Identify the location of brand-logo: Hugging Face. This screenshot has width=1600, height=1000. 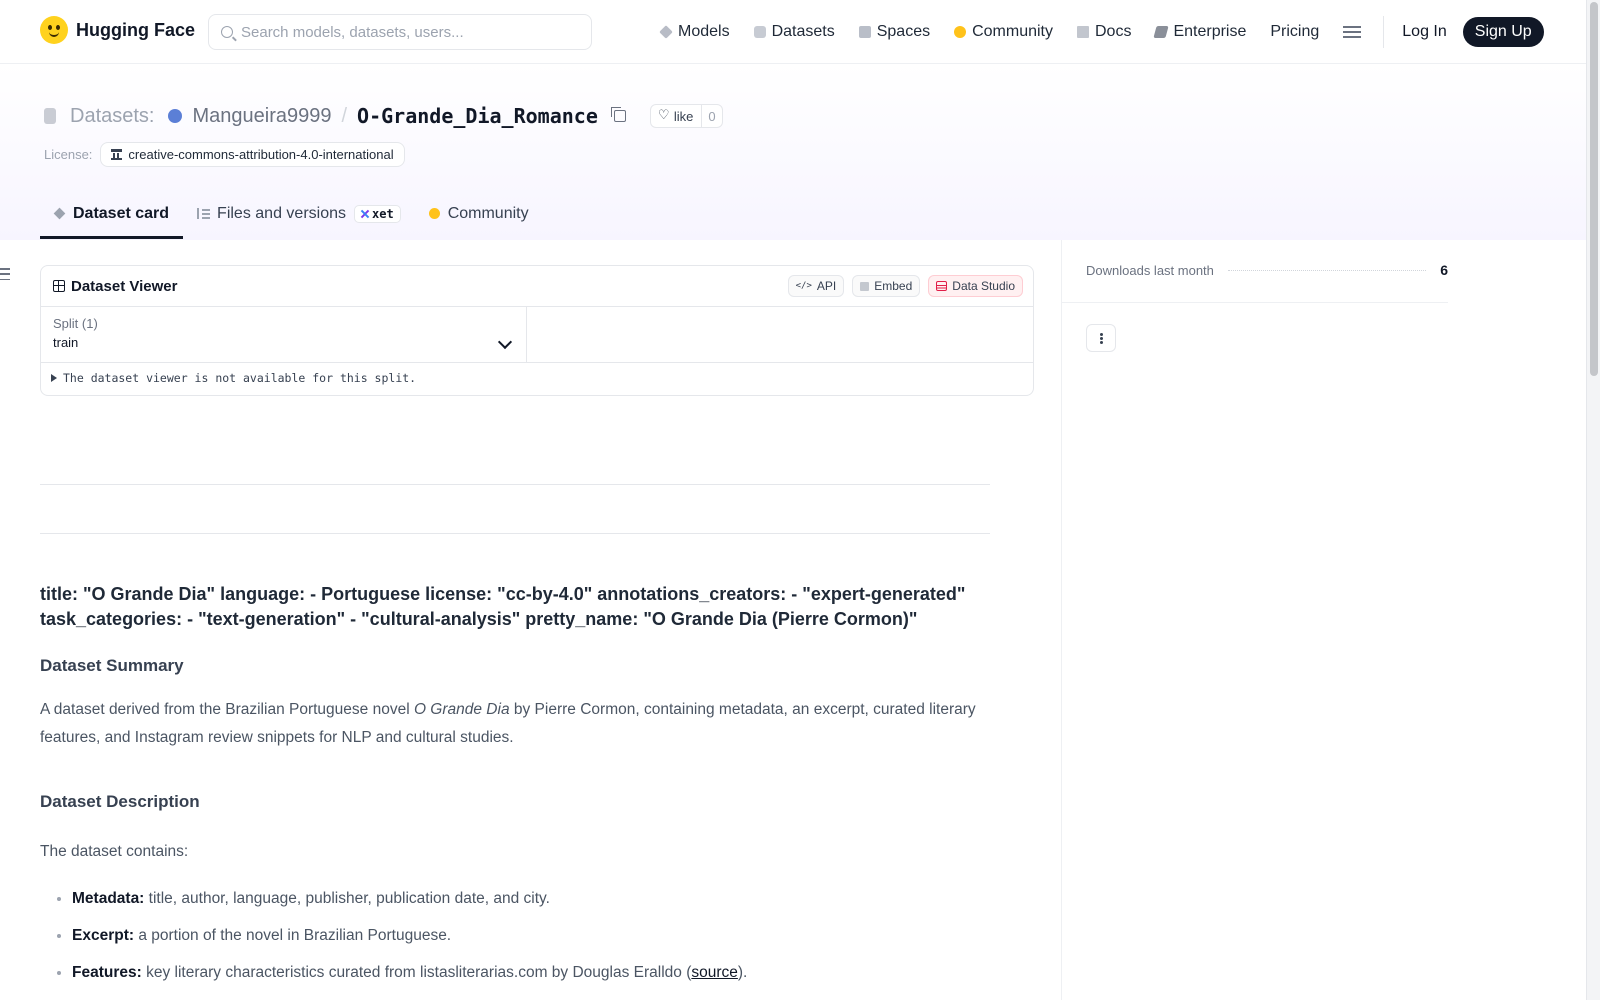
(117, 30).